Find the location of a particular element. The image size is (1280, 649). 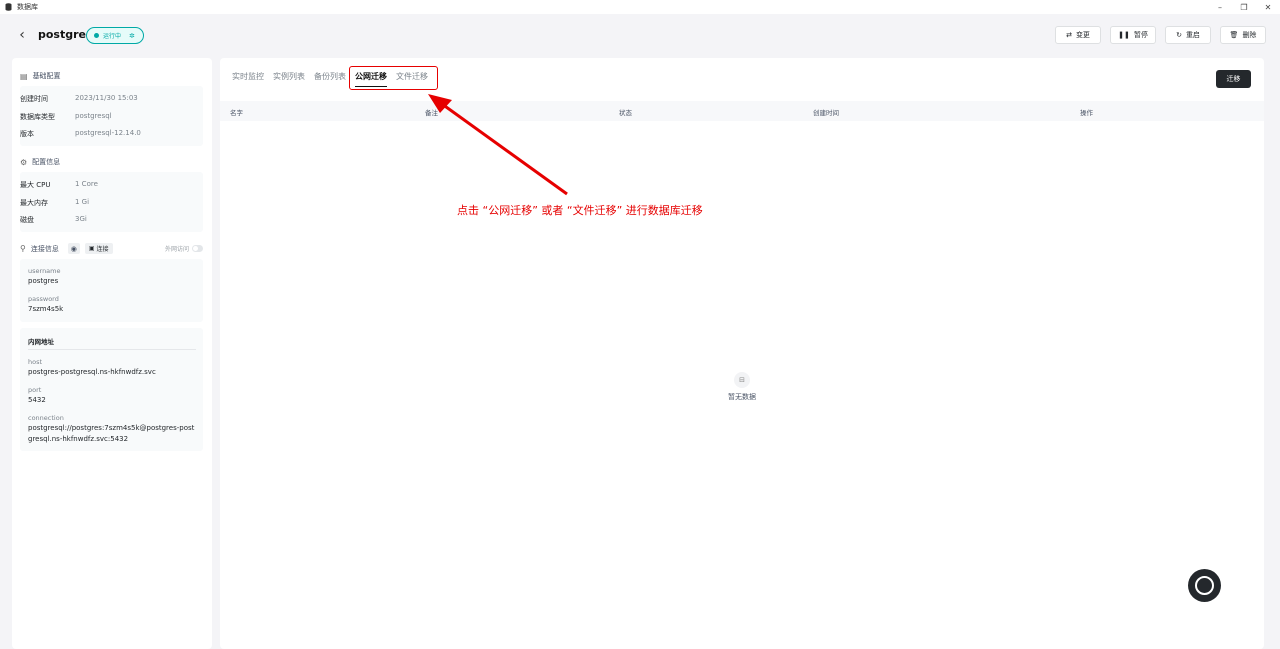

connect-label: 连接 is located at coordinates (102, 249).